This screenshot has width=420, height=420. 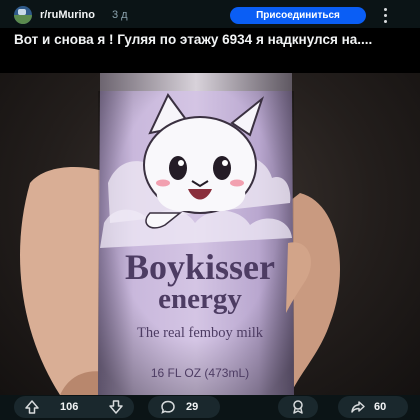 I want to click on can-tagline: The real femboy milk, so click(x=200, y=333).